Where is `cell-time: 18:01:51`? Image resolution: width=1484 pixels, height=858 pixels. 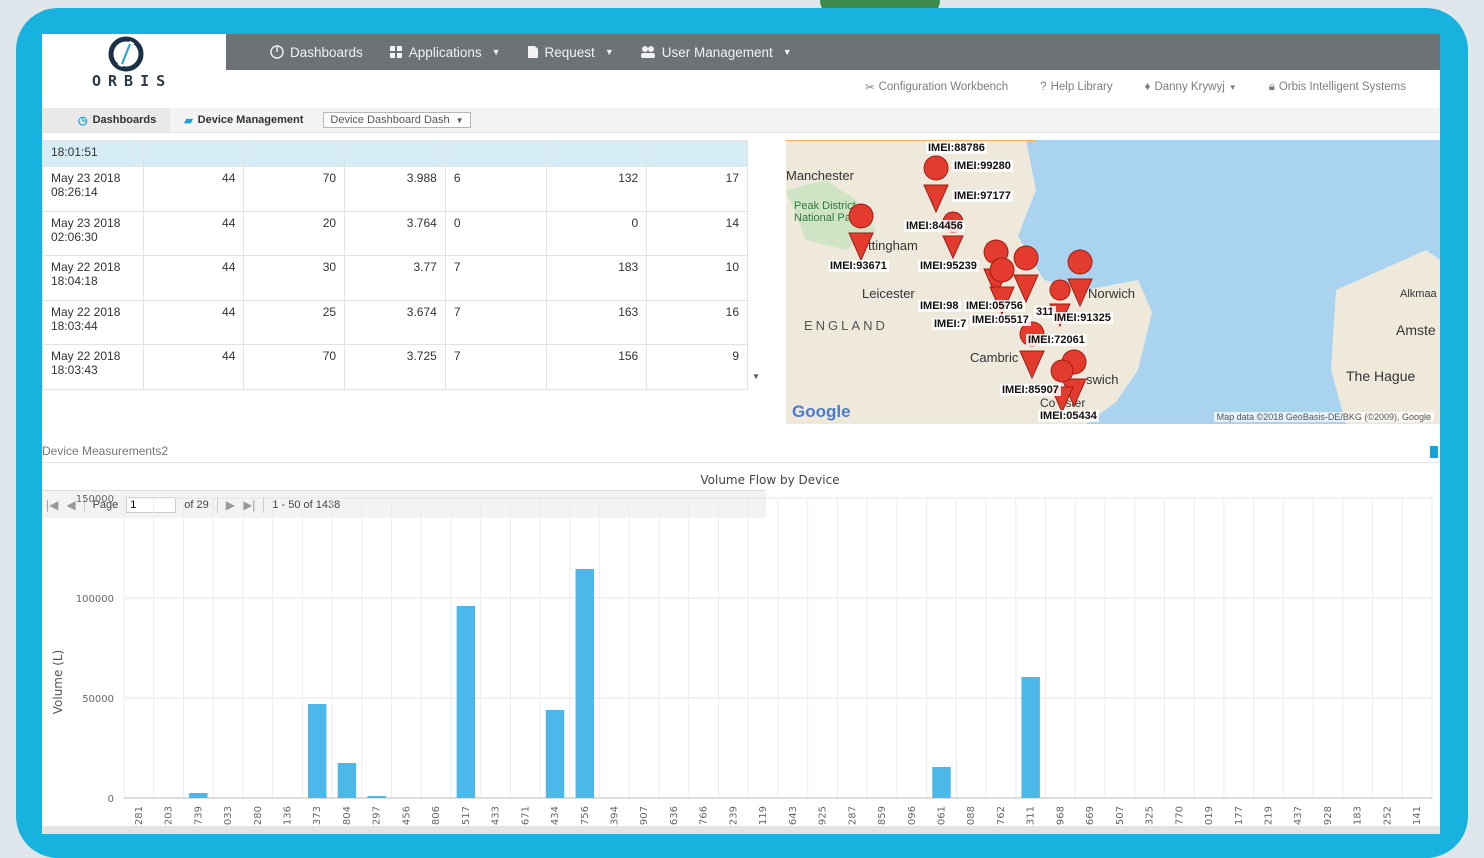 cell-time: 18:01:51 is located at coordinates (93, 153).